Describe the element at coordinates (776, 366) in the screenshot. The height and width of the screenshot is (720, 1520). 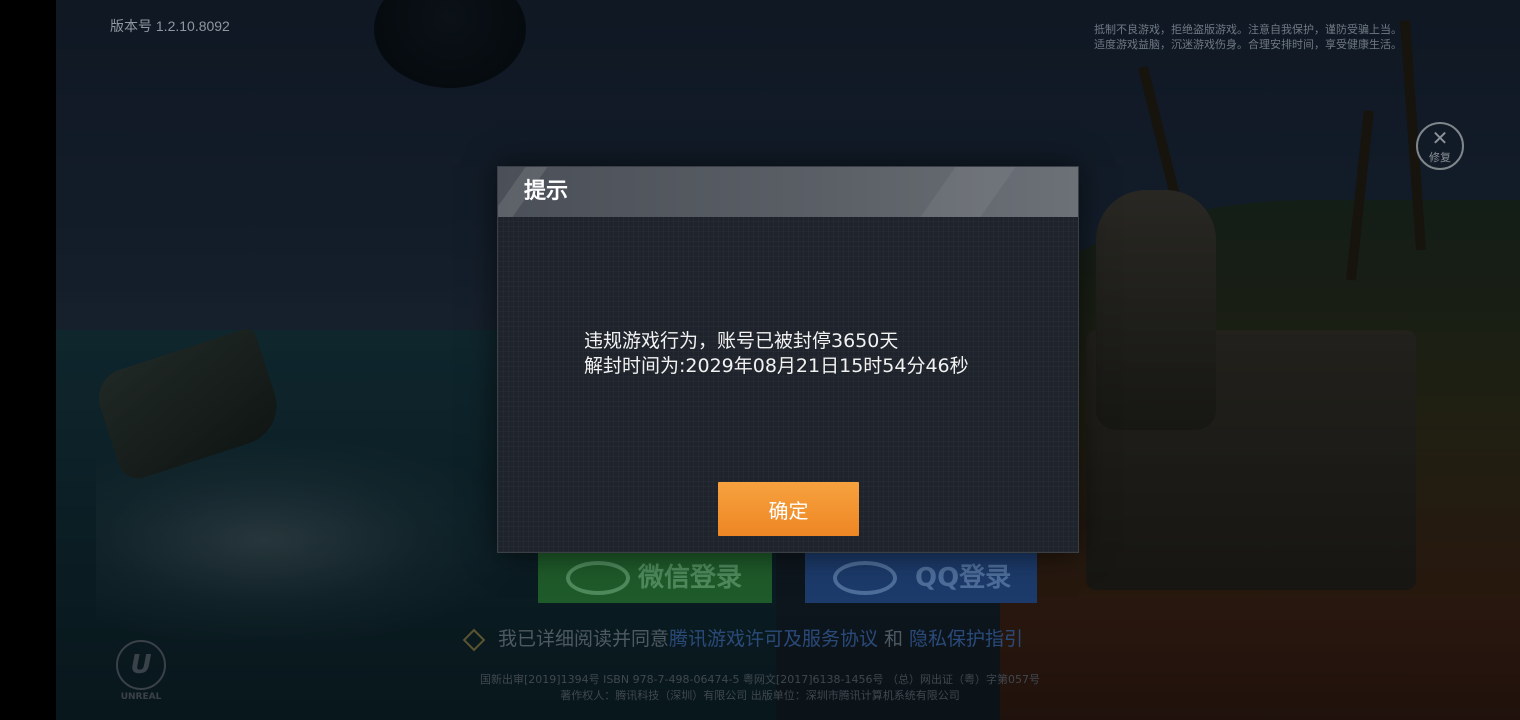
I see `unban-time-text: 解封时间为:2029年08月21日15时54分46秒` at that location.